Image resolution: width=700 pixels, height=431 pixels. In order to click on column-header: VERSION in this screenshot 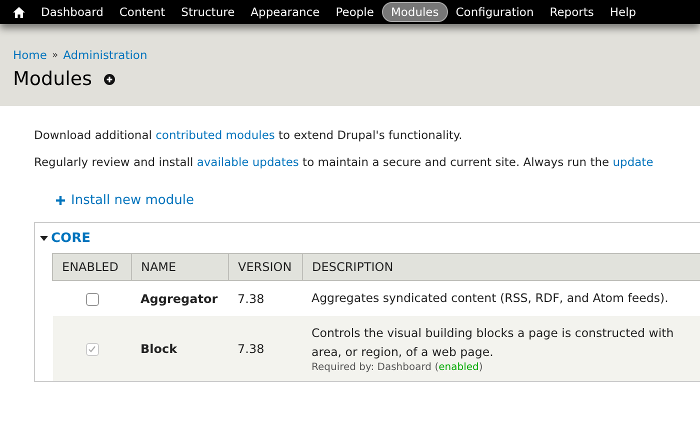, I will do `click(265, 267)`.